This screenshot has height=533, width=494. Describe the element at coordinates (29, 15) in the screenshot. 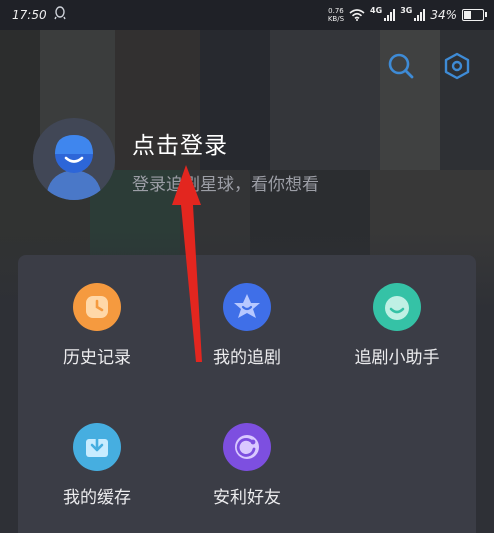

I see `status-time: 17:50` at that location.